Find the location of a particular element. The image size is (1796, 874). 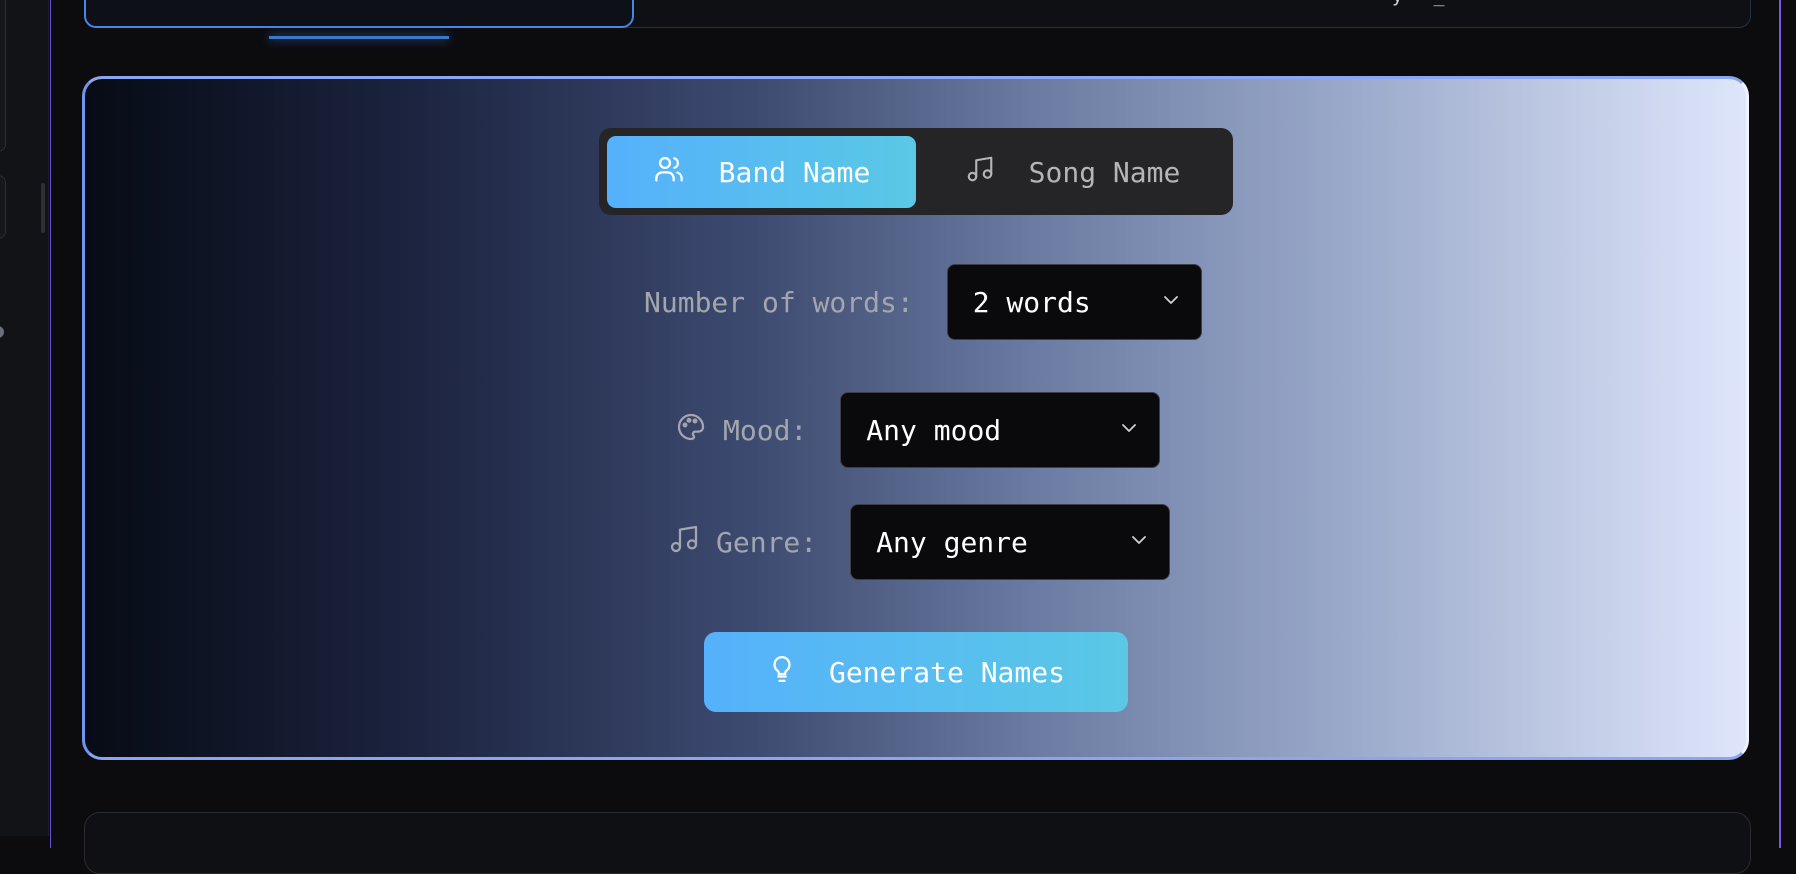

genre-value: Any genre is located at coordinates (952, 542).